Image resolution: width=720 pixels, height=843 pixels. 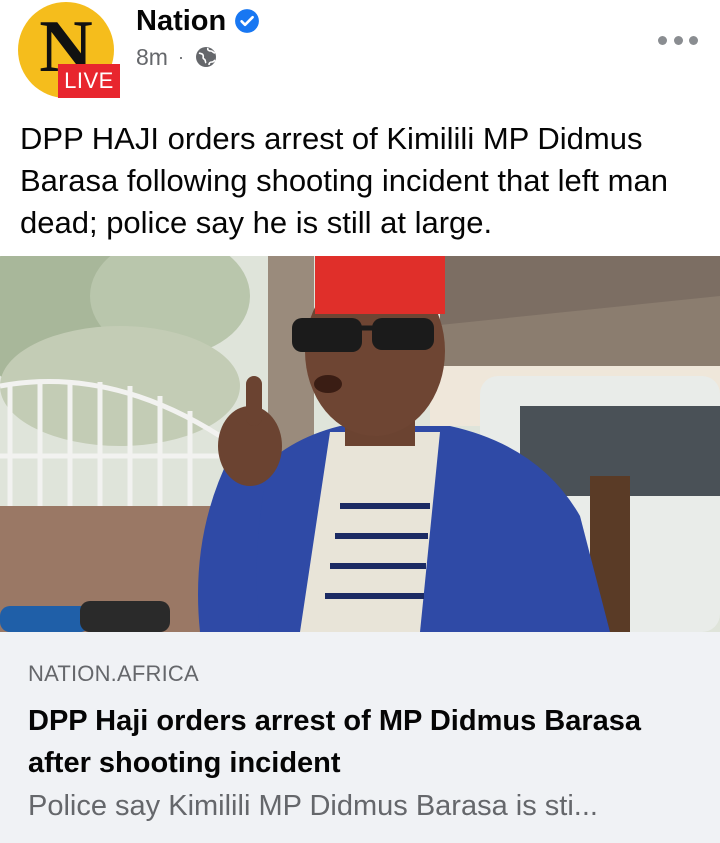 I want to click on link-domain: NATION.AFRICA, so click(x=113, y=673).